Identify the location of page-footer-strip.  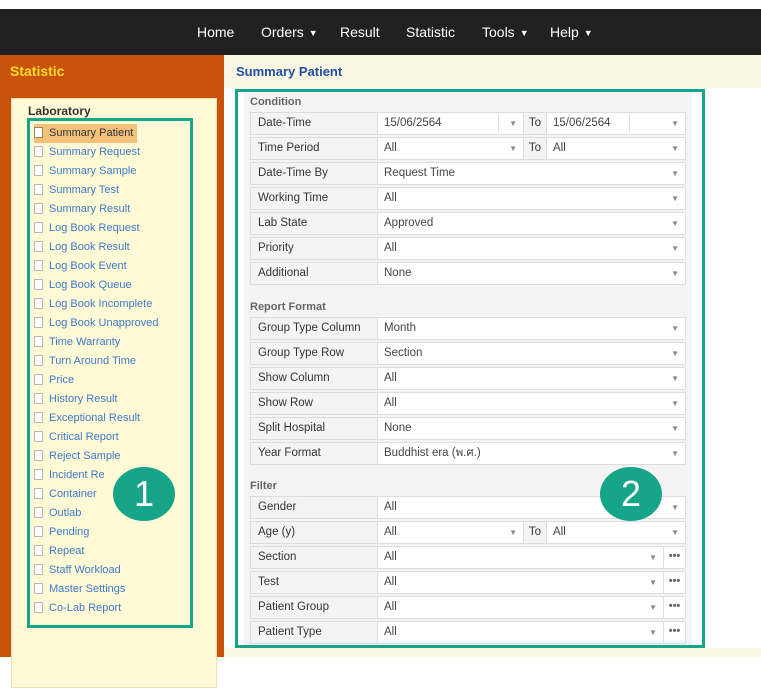
(492, 652).